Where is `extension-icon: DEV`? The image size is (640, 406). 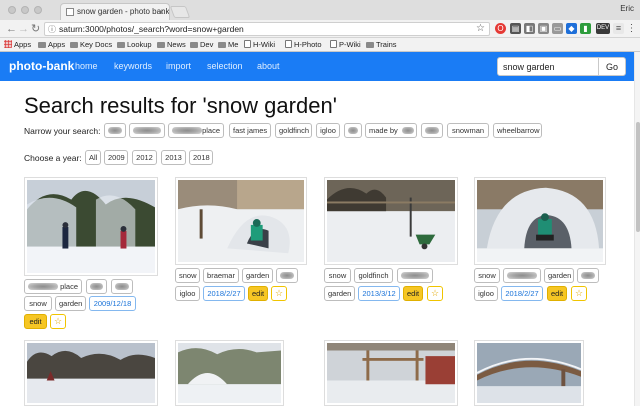
extension-icon: DEV is located at coordinates (603, 28).